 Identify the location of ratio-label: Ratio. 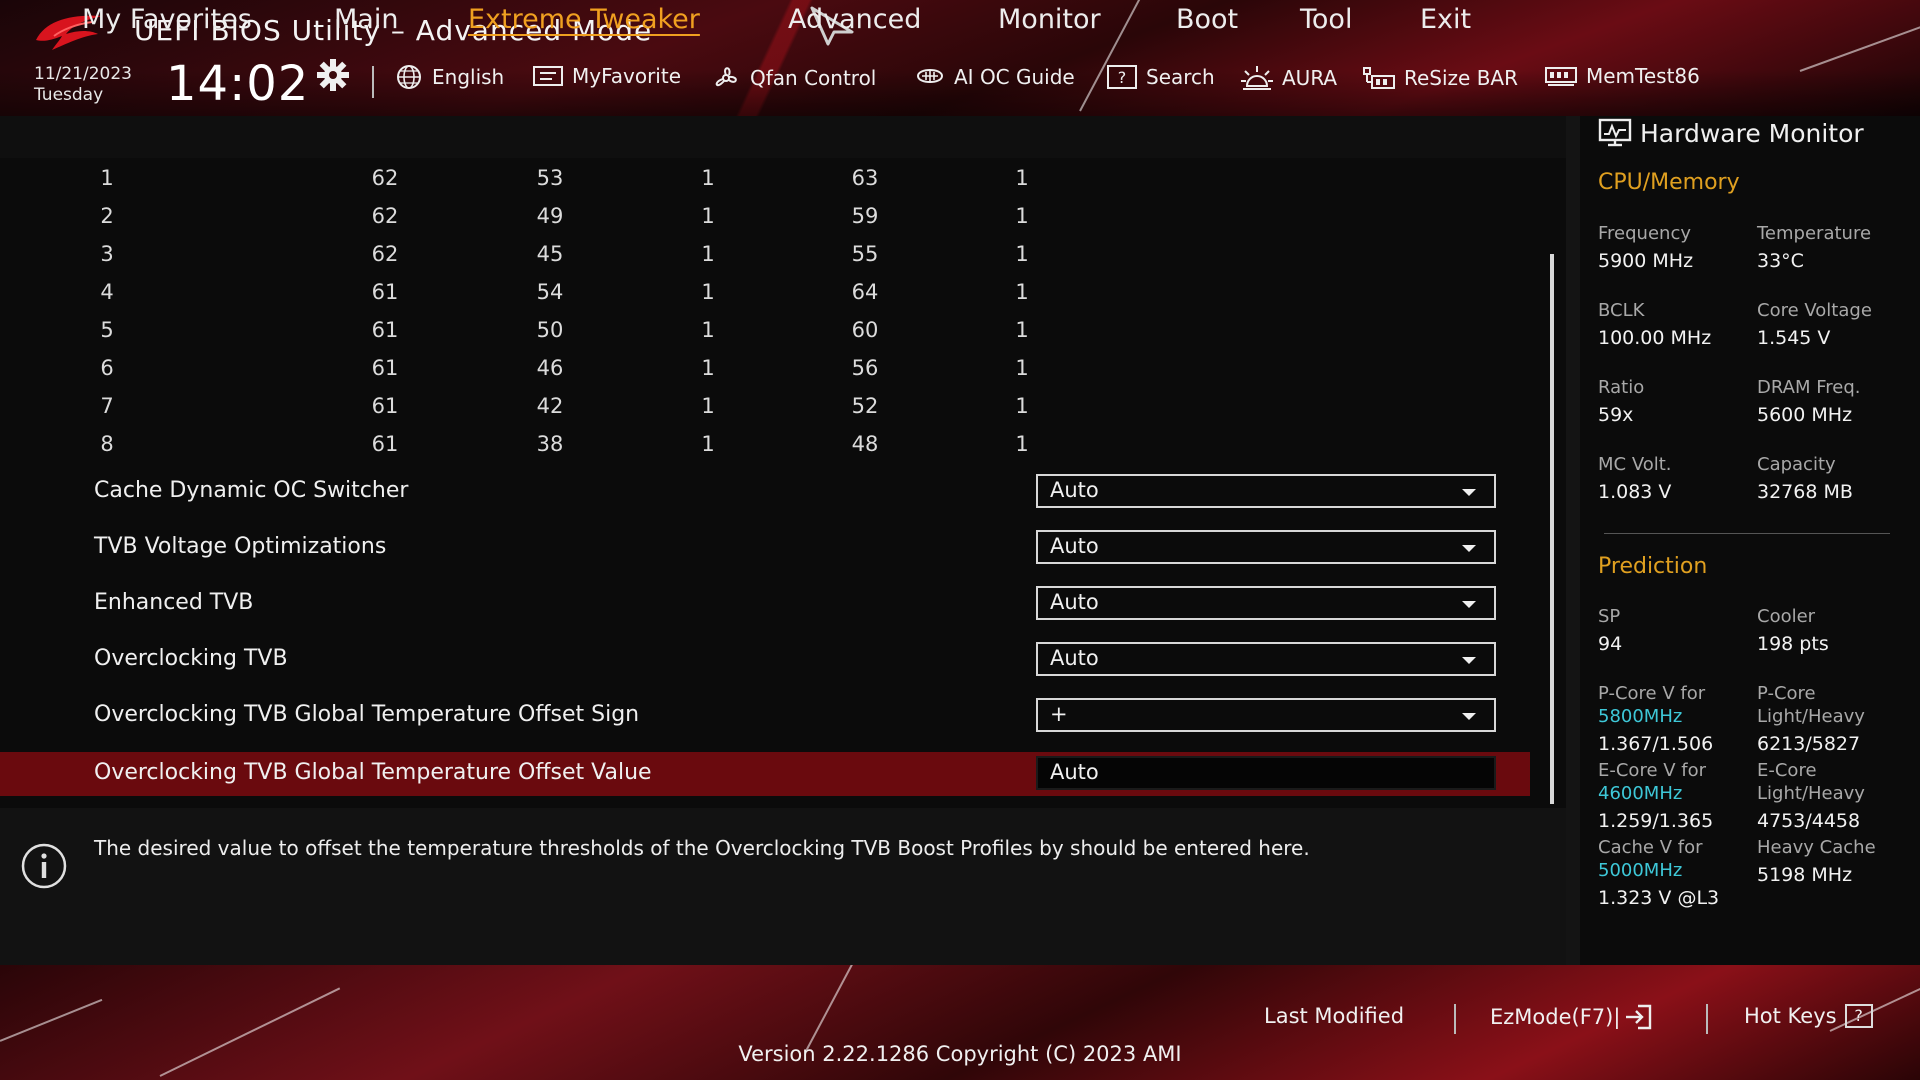
(1621, 387).